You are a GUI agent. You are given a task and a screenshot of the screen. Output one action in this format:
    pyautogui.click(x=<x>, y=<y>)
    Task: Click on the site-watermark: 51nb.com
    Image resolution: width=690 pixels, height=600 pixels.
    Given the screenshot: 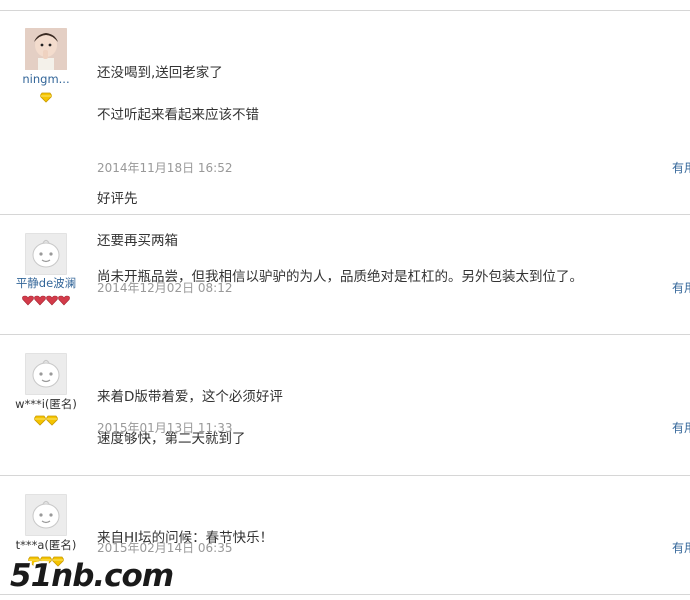 What is the action you would take?
    pyautogui.click(x=92, y=576)
    